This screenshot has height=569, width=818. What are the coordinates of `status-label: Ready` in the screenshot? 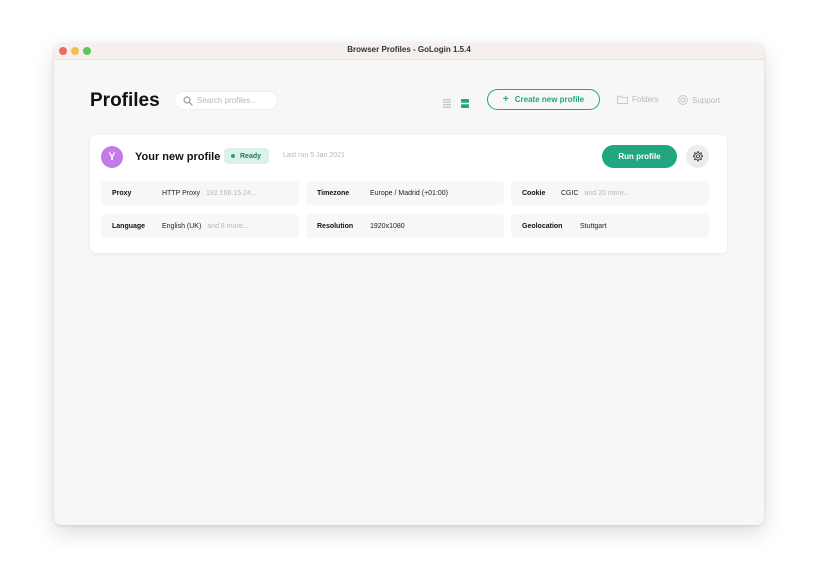 It's located at (251, 156).